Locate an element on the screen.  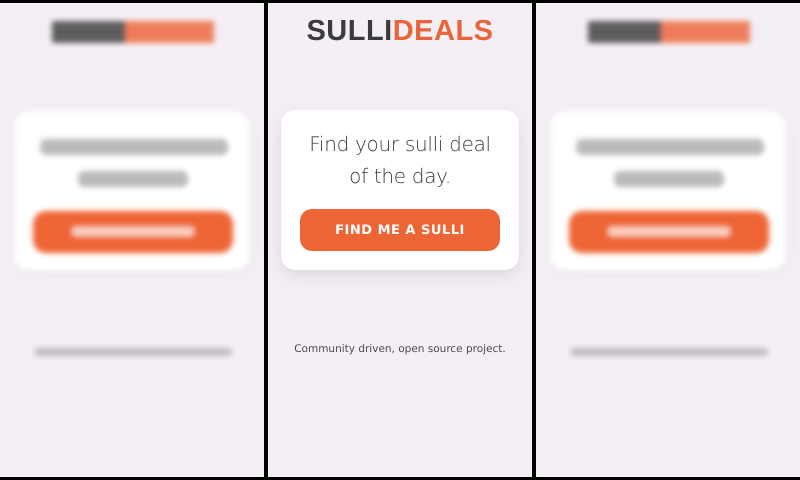
find-deal-button: FIND ME A SULLI is located at coordinates (400, 230).